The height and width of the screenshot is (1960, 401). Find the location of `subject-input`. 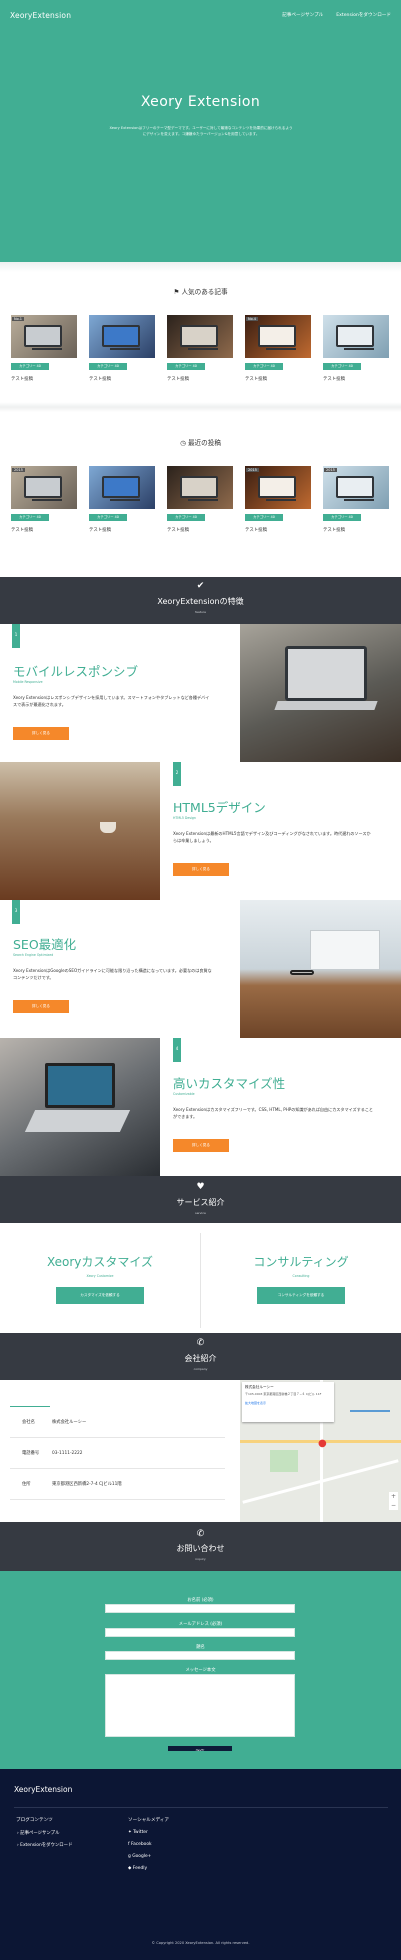

subject-input is located at coordinates (200, 1655).